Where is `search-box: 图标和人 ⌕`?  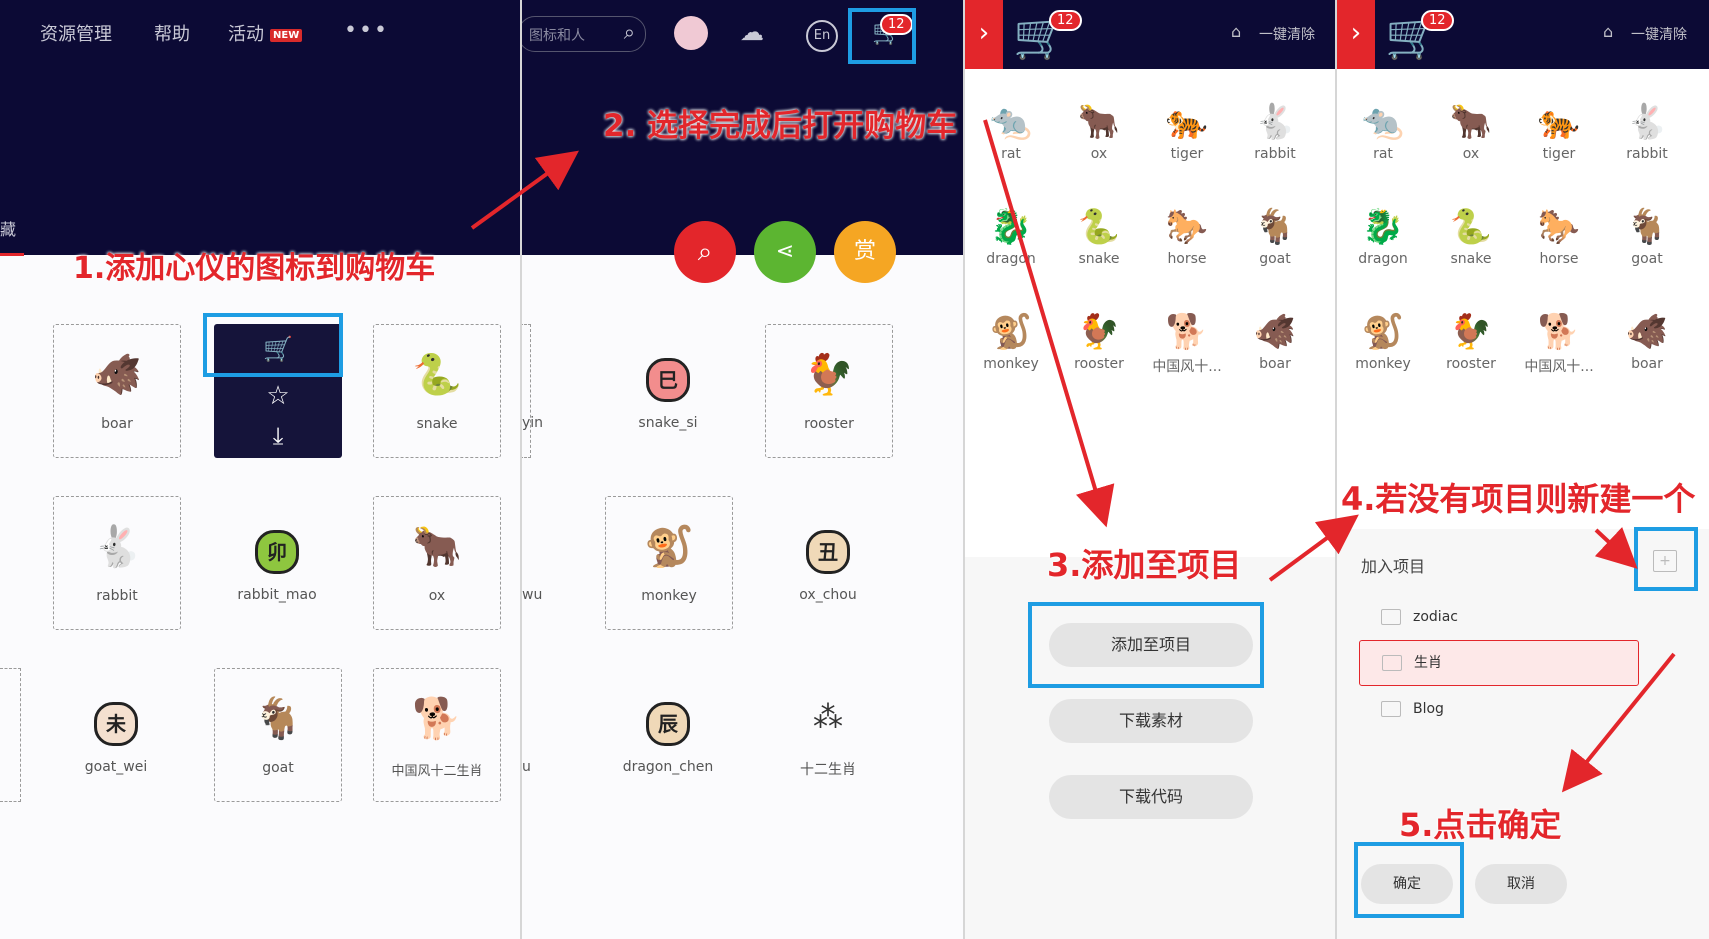
search-box: 图标和人 ⌕ is located at coordinates (584, 34).